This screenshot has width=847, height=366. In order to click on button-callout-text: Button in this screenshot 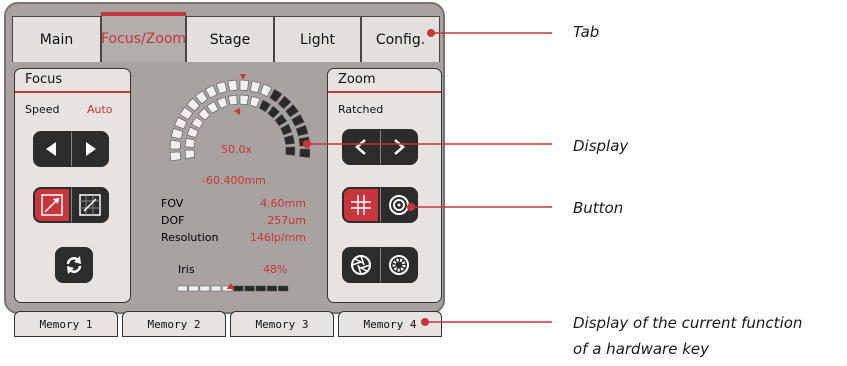, I will do `click(598, 208)`.